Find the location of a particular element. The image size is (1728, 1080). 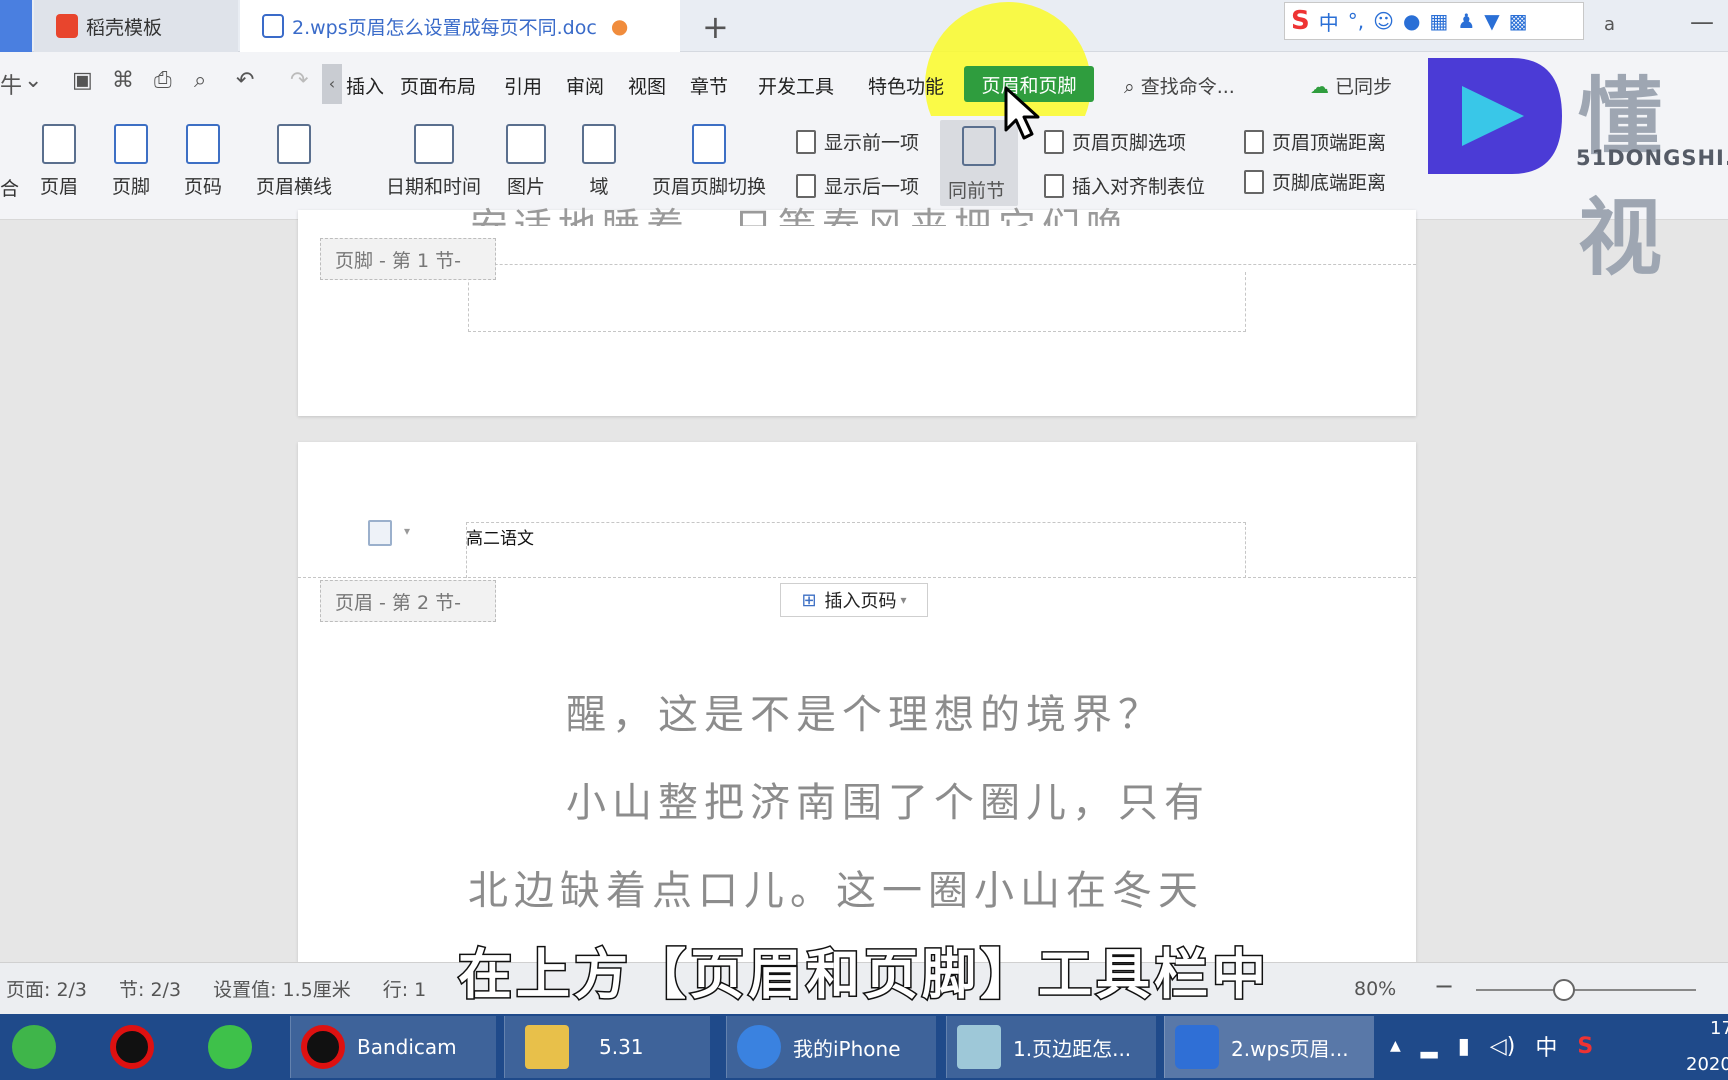

taskbar-browser is located at coordinates (34, 1047).